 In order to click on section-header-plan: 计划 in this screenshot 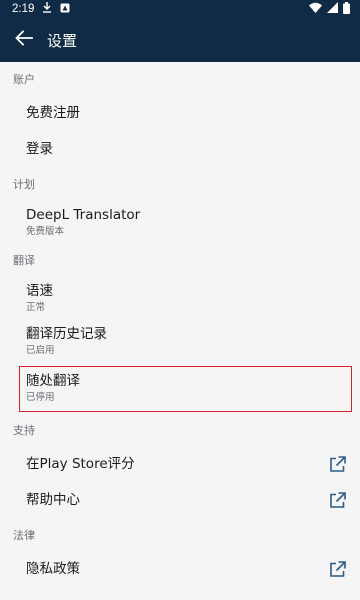, I will do `click(24, 184)`.